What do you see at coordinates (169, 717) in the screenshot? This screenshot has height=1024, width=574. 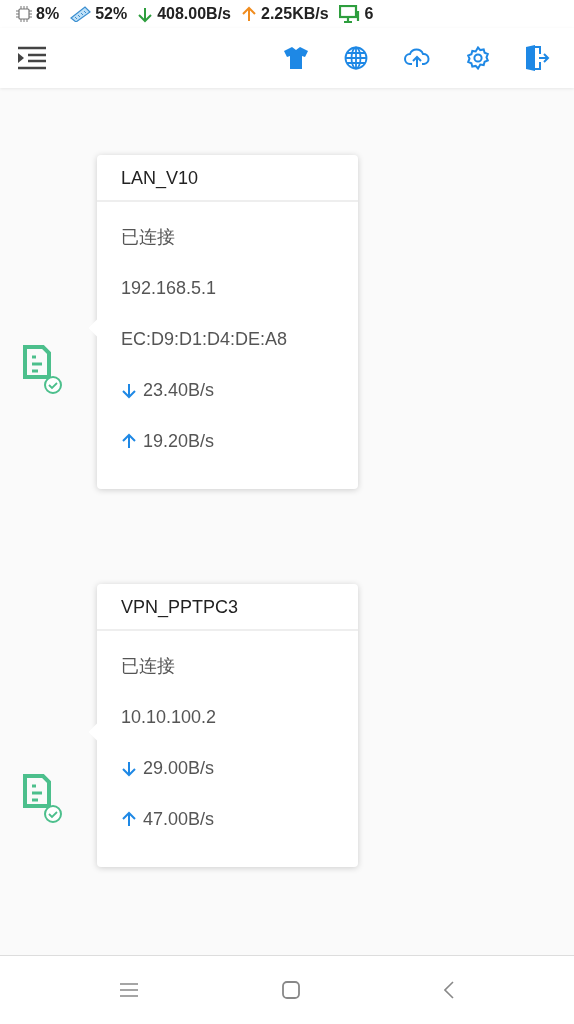 I see `interface-info: 10.10.100.2` at bounding box center [169, 717].